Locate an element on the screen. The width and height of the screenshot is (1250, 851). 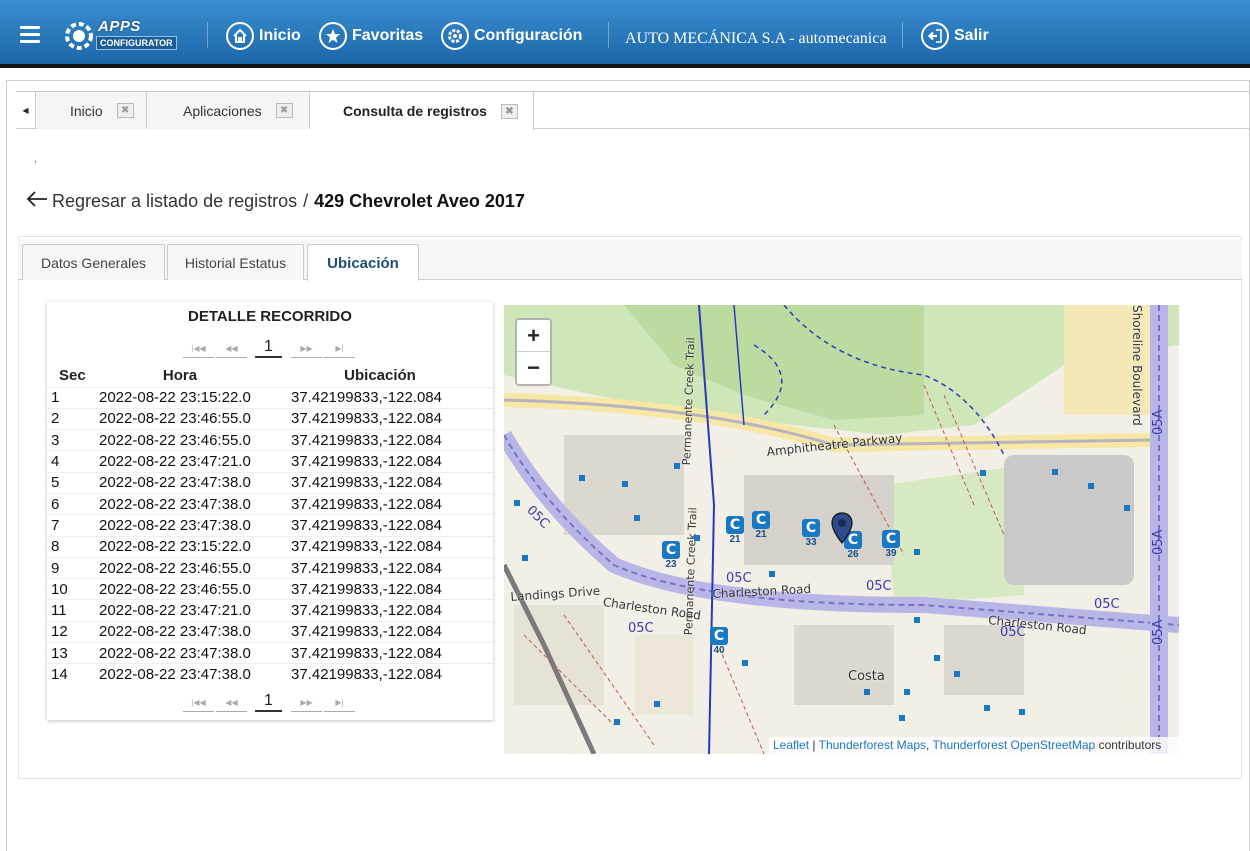
thunderforest-maps-link: Thunderforest Maps is located at coordinates (872, 745).